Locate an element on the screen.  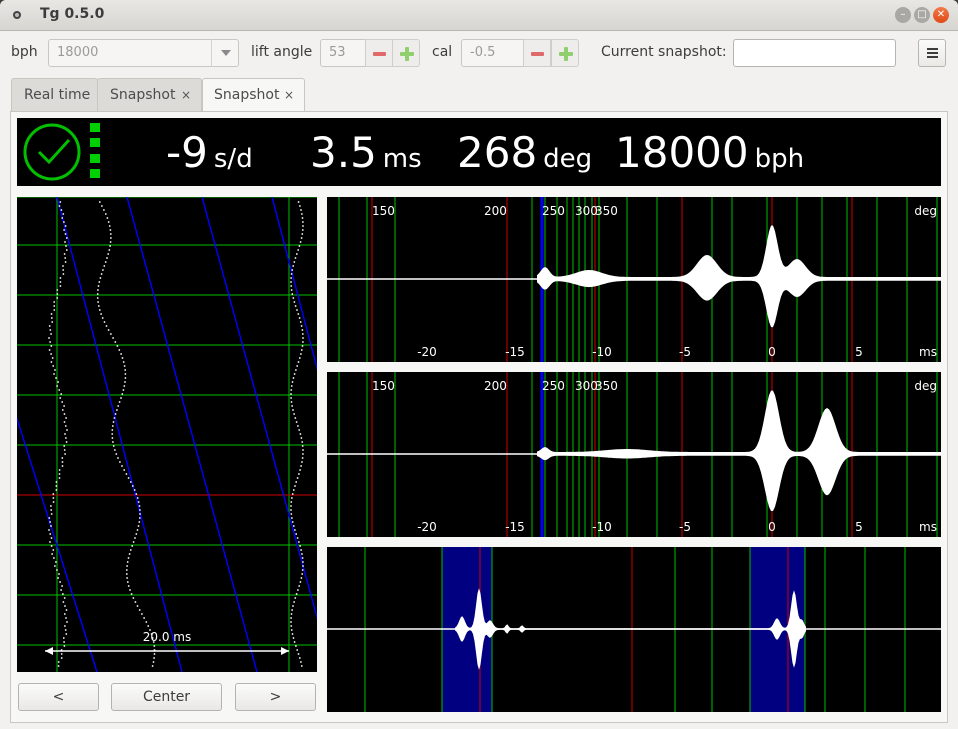
cal-increment-button is located at coordinates (565, 53).